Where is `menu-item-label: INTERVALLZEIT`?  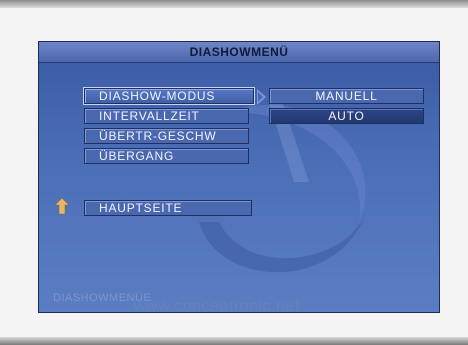
menu-item-label: INTERVALLZEIT is located at coordinates (149, 116).